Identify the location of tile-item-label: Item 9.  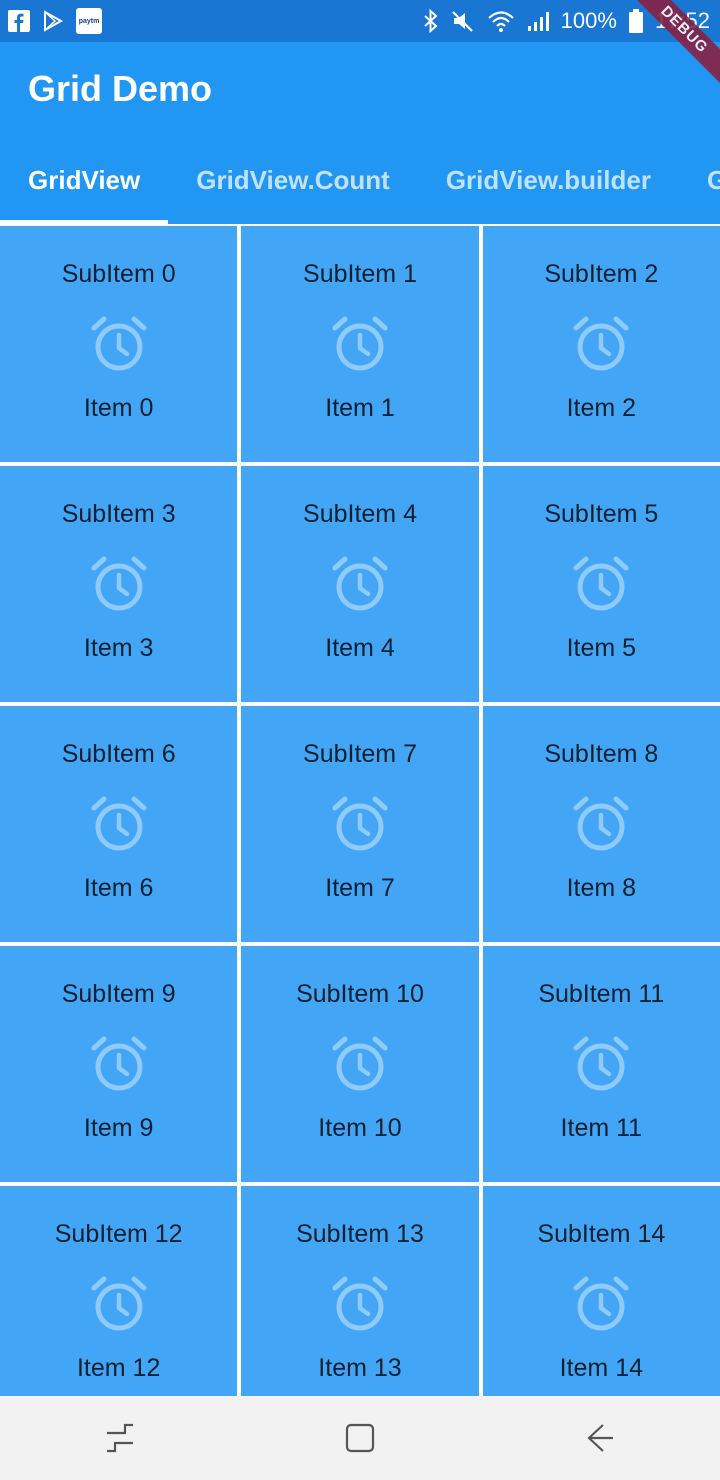
(118, 1128).